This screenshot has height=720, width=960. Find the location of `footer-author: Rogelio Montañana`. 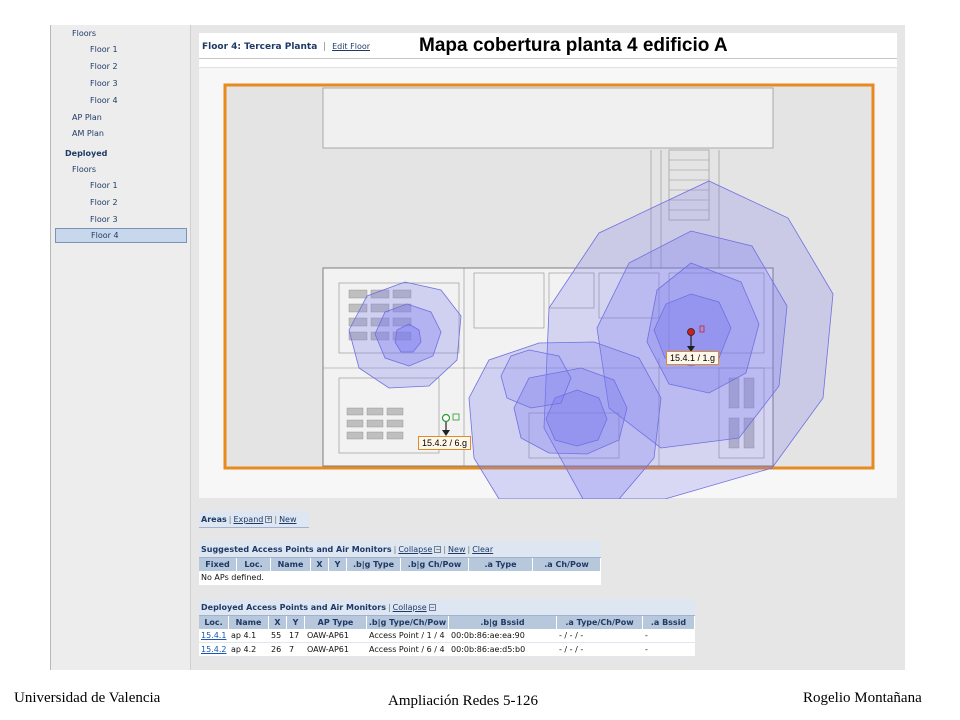

footer-author: Rogelio Montañana is located at coordinates (862, 698).